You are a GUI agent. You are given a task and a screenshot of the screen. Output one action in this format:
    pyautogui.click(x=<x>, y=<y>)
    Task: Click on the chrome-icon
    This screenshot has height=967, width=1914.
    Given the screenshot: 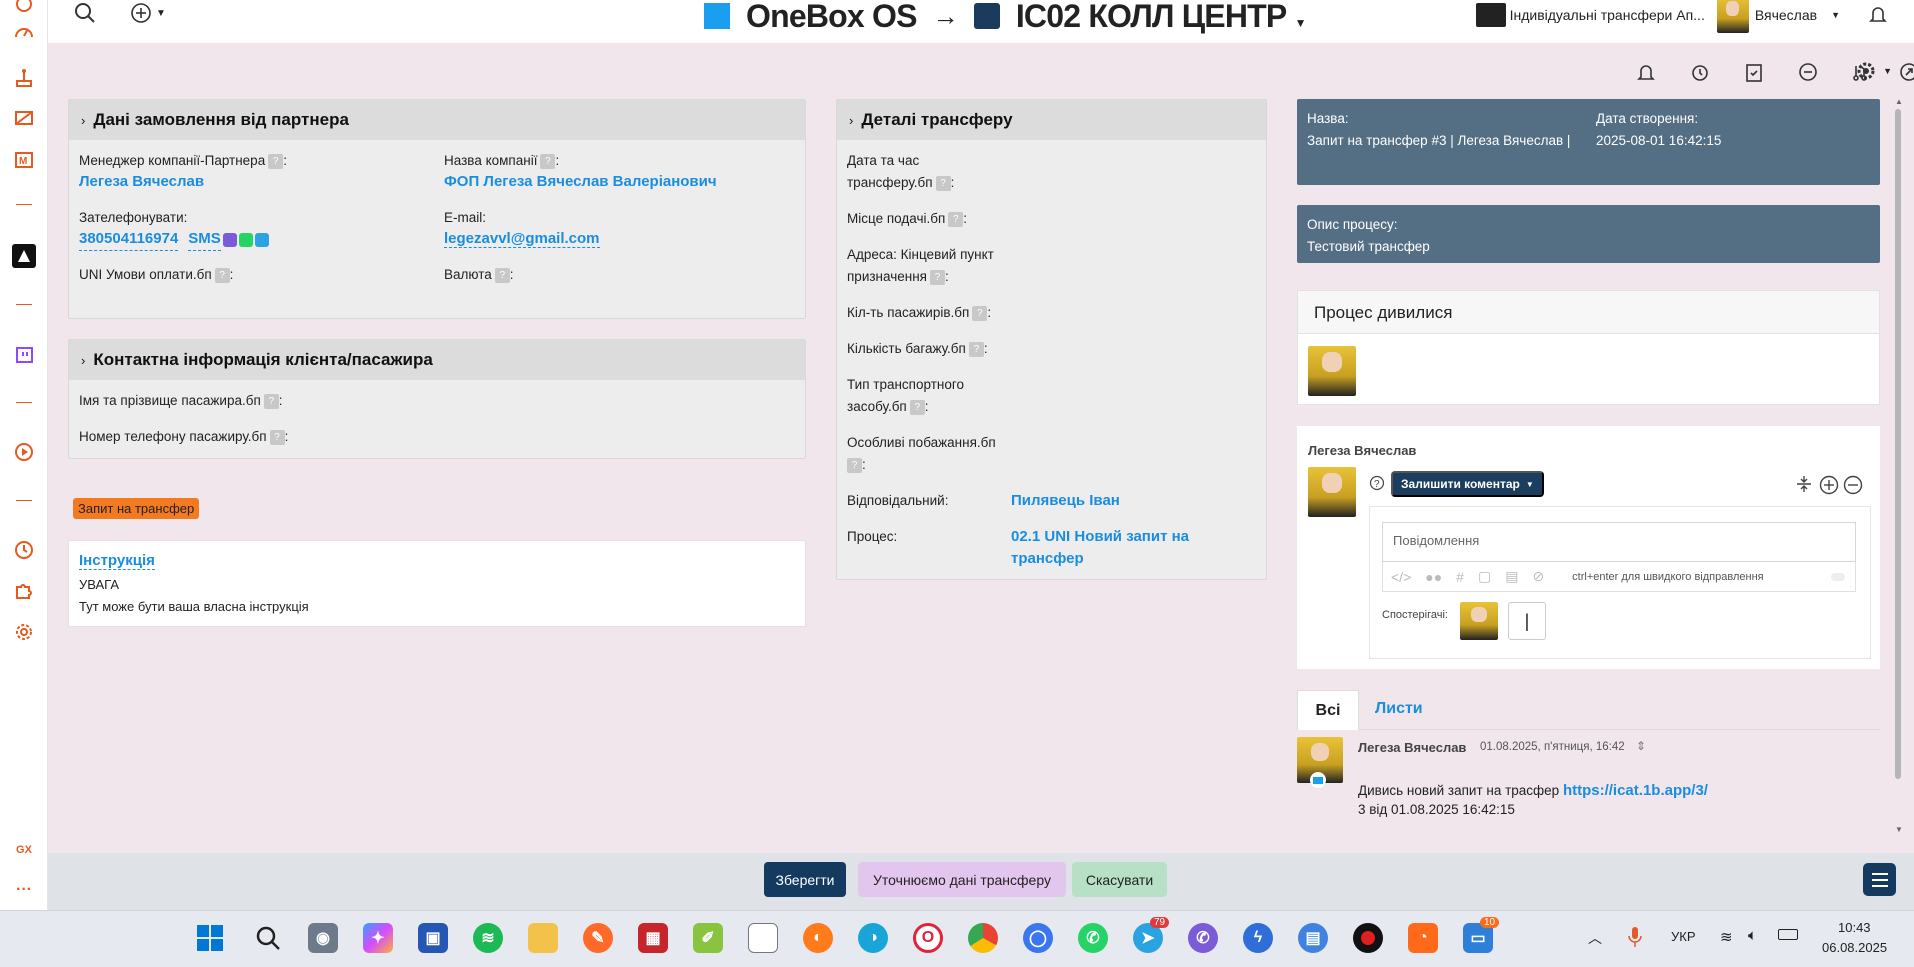 What is the action you would take?
    pyautogui.click(x=983, y=938)
    